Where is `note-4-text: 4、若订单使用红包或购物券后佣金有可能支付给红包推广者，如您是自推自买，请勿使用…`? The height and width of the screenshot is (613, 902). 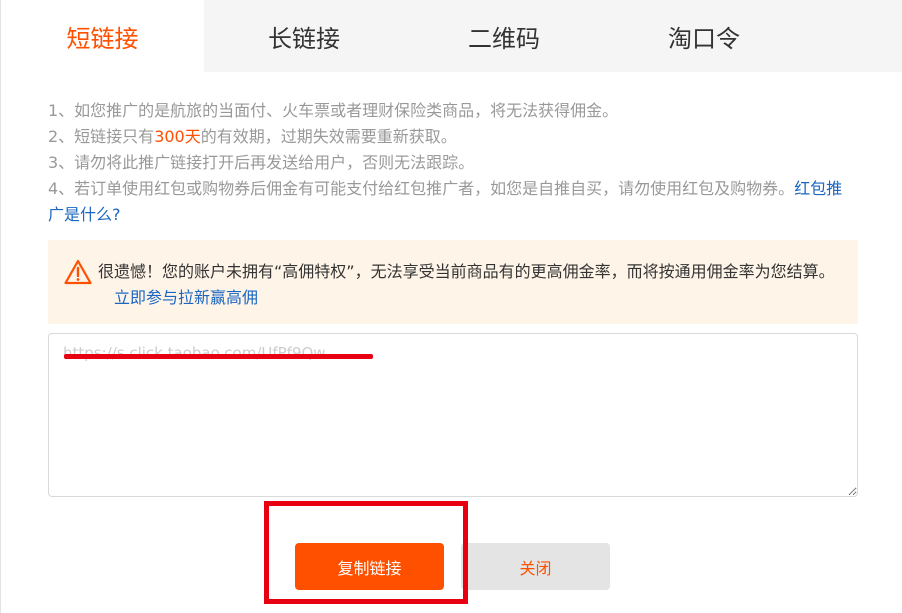 note-4-text: 4、若订单使用红包或购物券后佣金有可能支付给红包推广者，如您是自推自买，请勿使用… is located at coordinates (421, 188).